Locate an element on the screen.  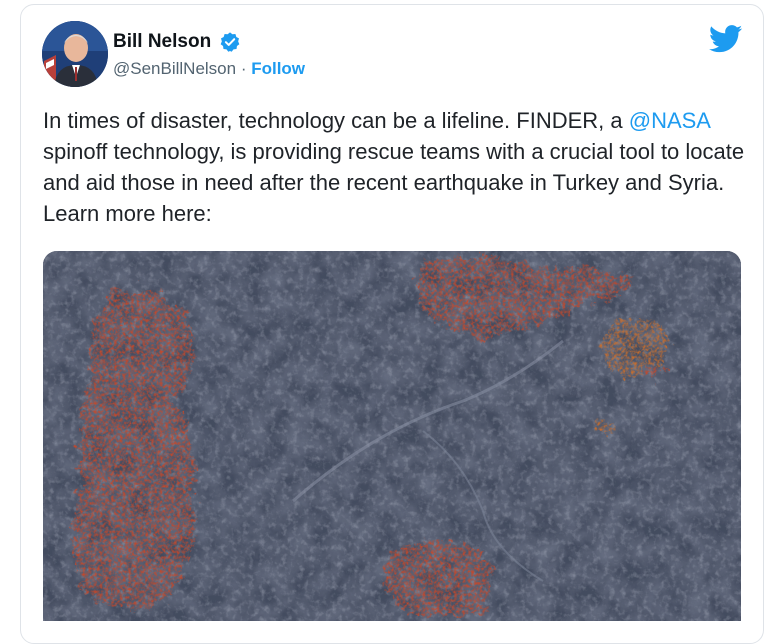
handle-line: @SenBillNelson · Follow is located at coordinates (209, 69).